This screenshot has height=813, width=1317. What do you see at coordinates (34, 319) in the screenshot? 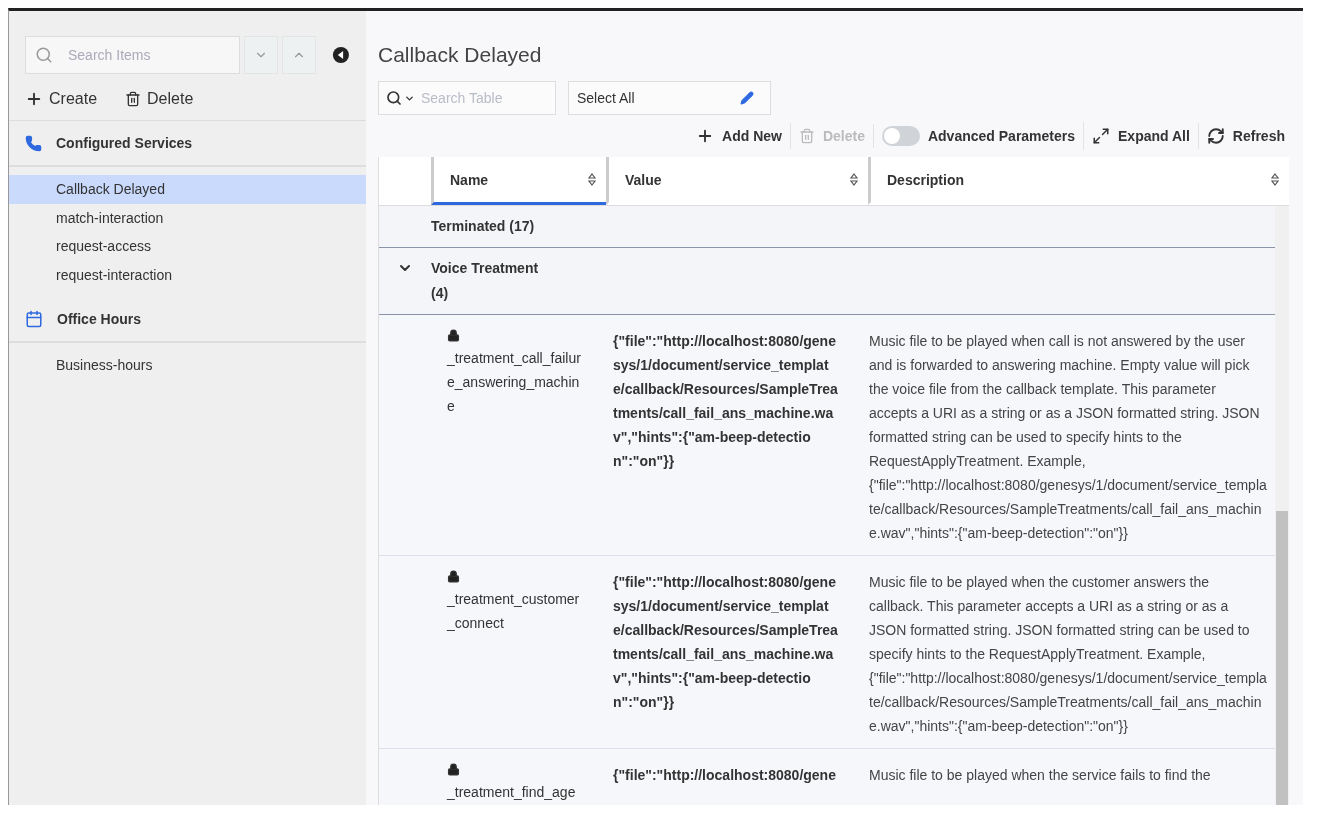
I see `calendar-icon` at bounding box center [34, 319].